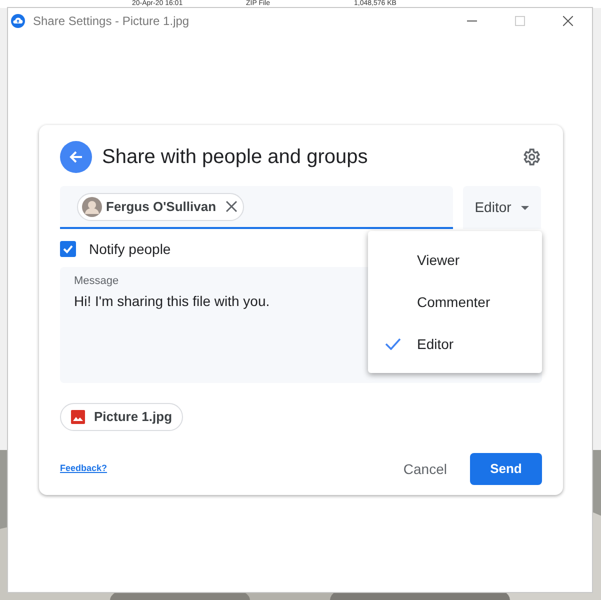  I want to click on message-label: Message, so click(97, 281).